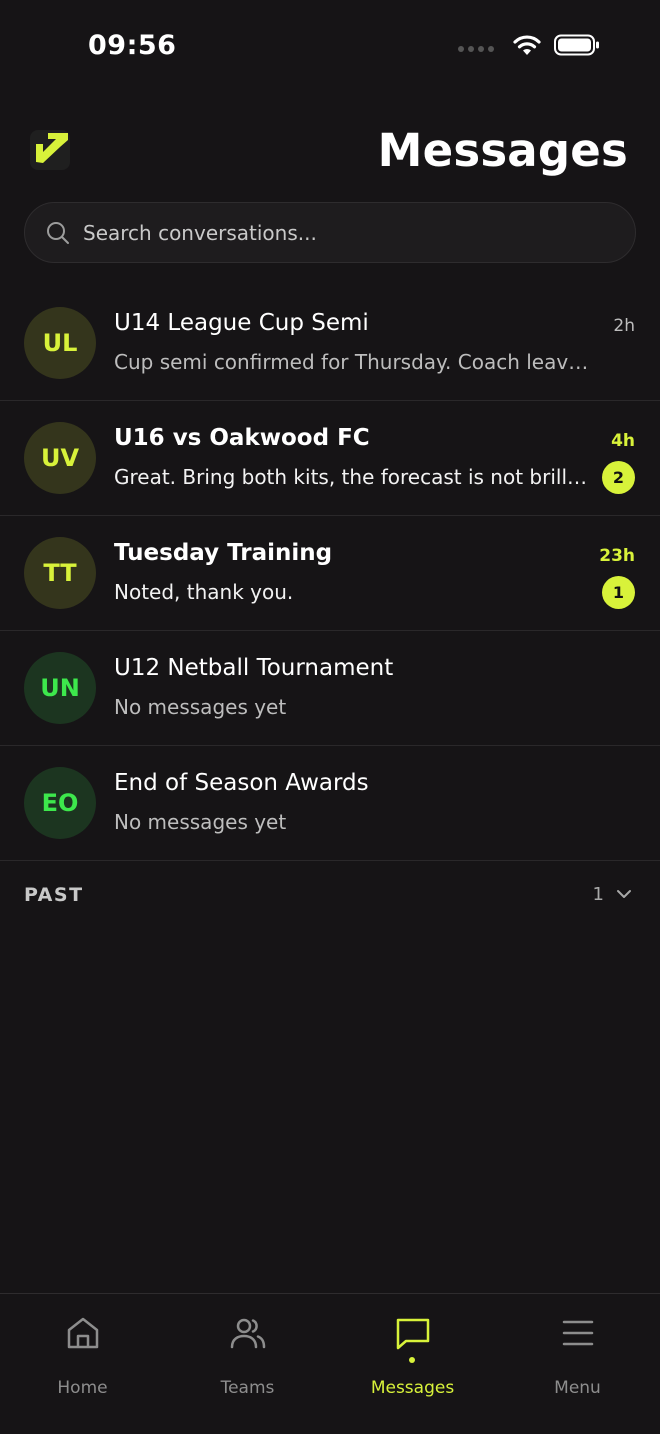  What do you see at coordinates (330, 803) in the screenshot?
I see `conversation-item: EO End of Season Awards No messages yet` at bounding box center [330, 803].